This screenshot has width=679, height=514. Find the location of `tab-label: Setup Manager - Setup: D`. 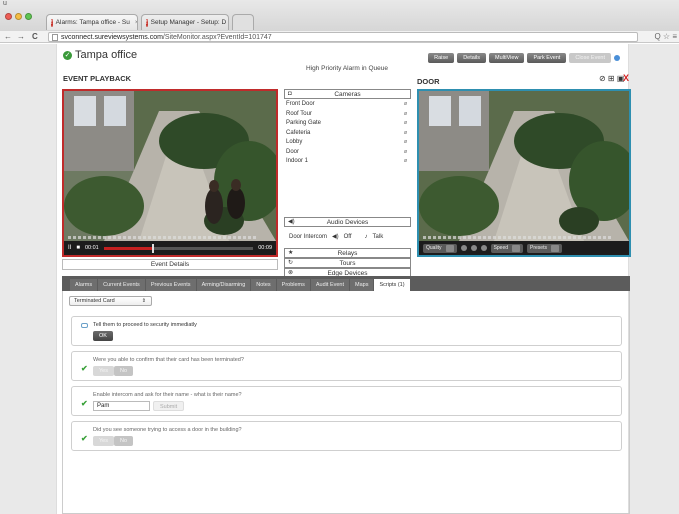

tab-label: Setup Manager - Setup: D is located at coordinates (188, 22).